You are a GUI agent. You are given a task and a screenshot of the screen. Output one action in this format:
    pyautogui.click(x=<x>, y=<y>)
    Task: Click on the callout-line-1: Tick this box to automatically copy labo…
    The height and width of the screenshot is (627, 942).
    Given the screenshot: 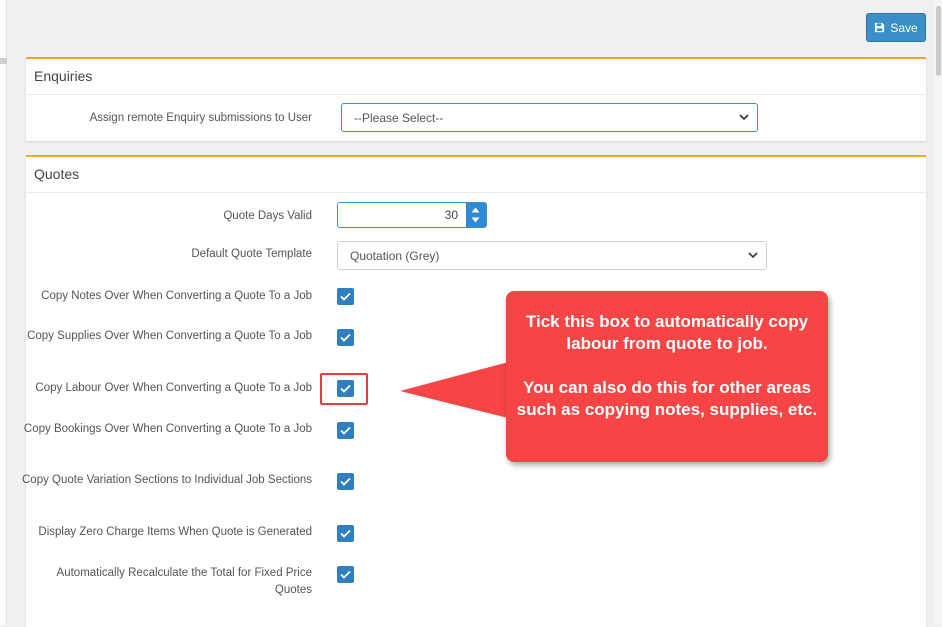 What is the action you would take?
    pyautogui.click(x=667, y=332)
    